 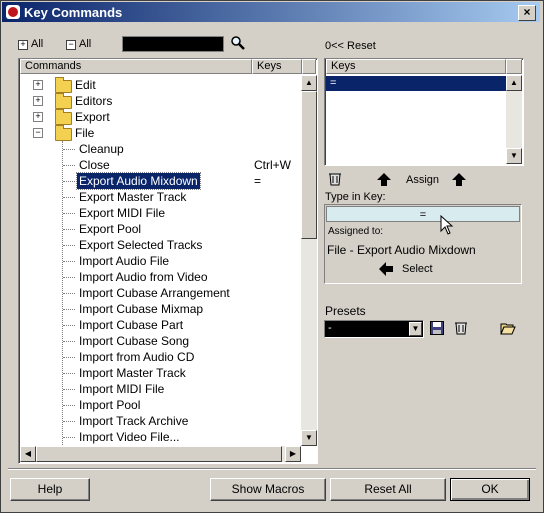 I want to click on command-row: Import Cubase Arrangement, so click(x=161, y=293).